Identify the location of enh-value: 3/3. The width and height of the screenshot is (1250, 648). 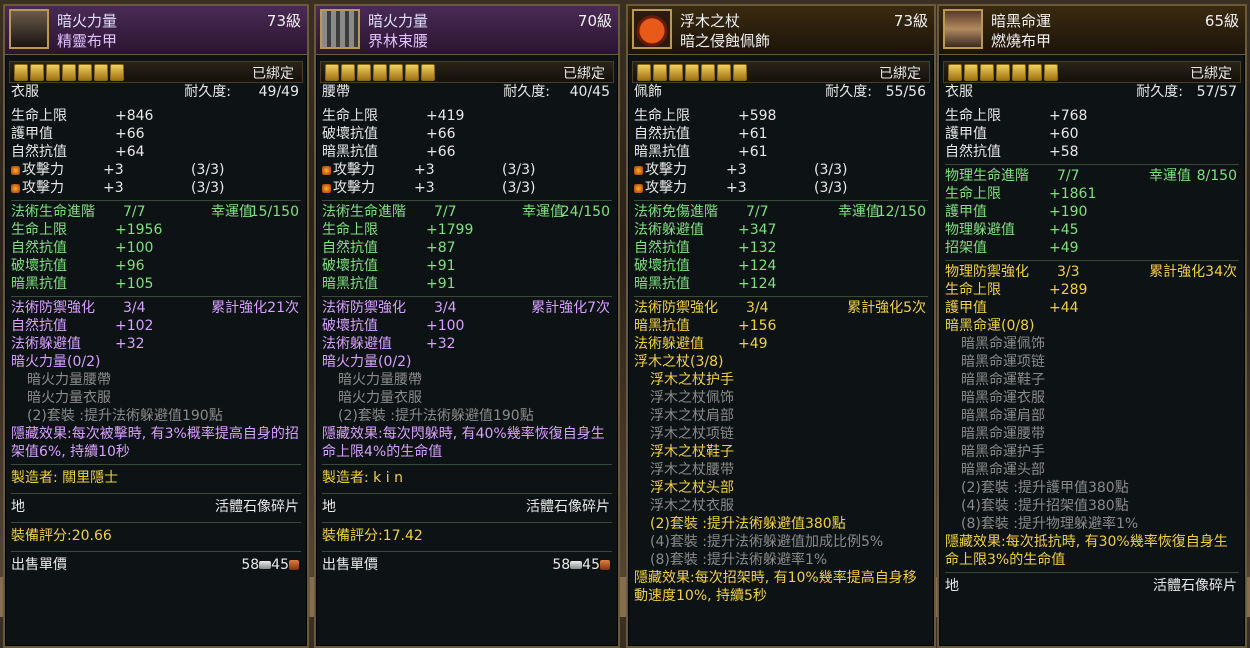
(1068, 272).